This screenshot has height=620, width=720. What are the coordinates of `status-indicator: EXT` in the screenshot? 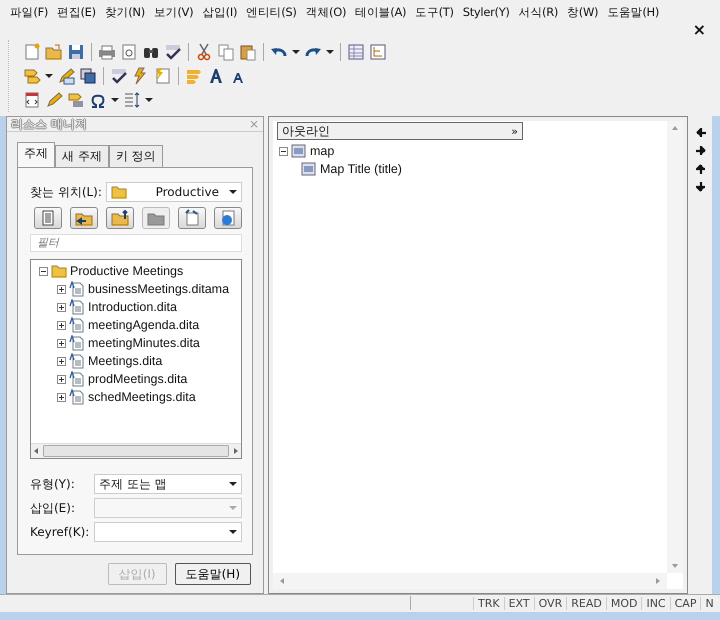 It's located at (519, 603).